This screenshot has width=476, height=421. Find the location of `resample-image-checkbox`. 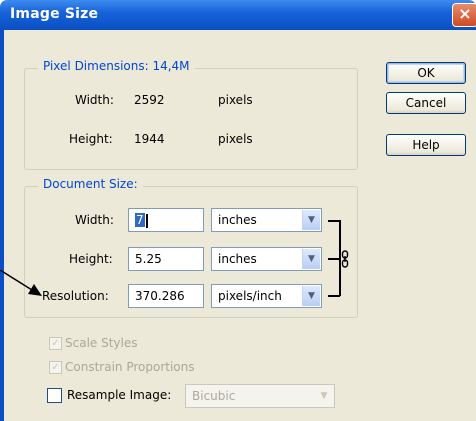

resample-image-checkbox is located at coordinates (54, 395).